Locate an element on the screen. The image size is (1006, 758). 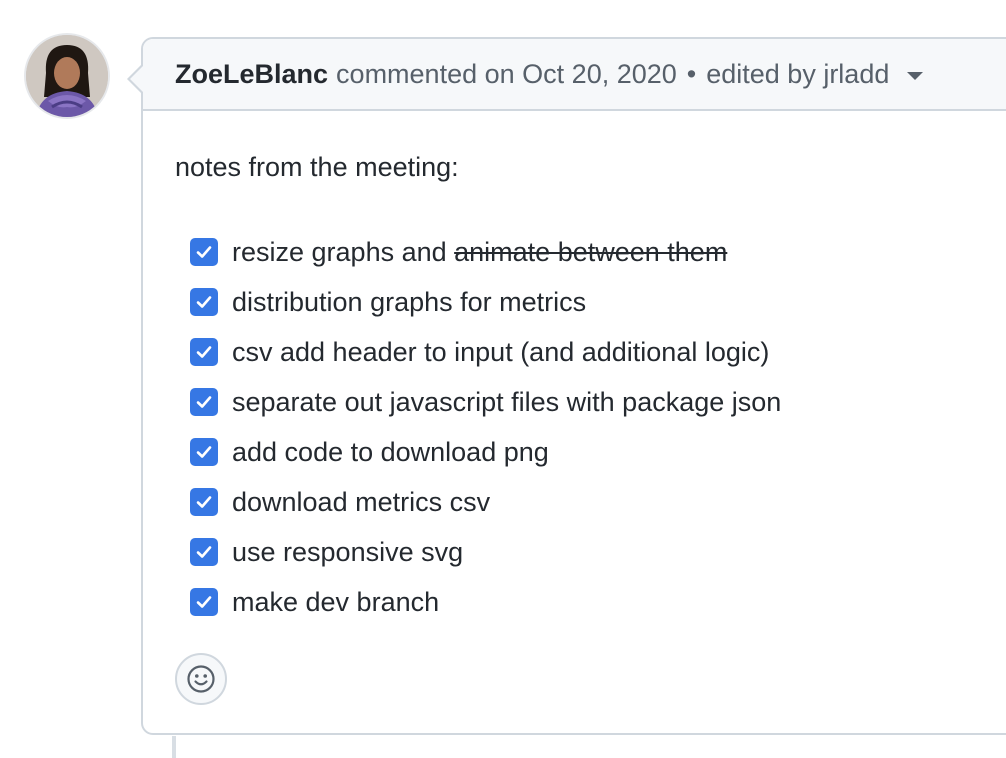
task-item: download metrics csv is located at coordinates (598, 502).